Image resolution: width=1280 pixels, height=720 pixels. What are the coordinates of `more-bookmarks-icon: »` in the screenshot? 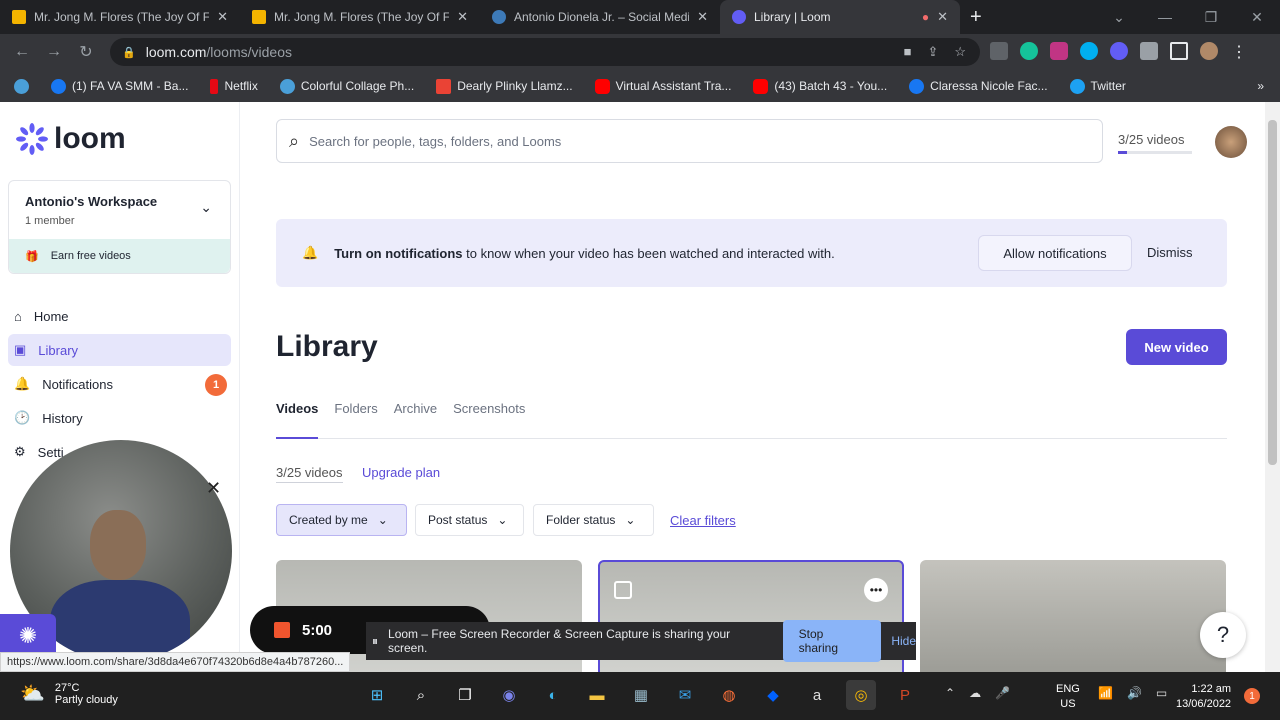 It's located at (1260, 86).